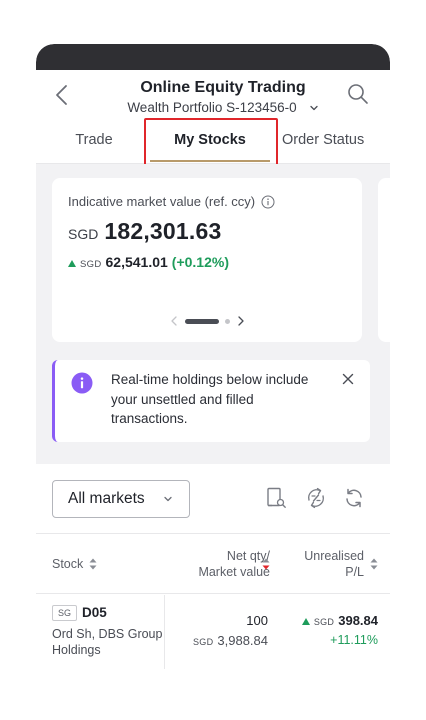  Describe the element at coordinates (223, 87) in the screenshot. I see `page-title: Online Equity Trading` at that location.